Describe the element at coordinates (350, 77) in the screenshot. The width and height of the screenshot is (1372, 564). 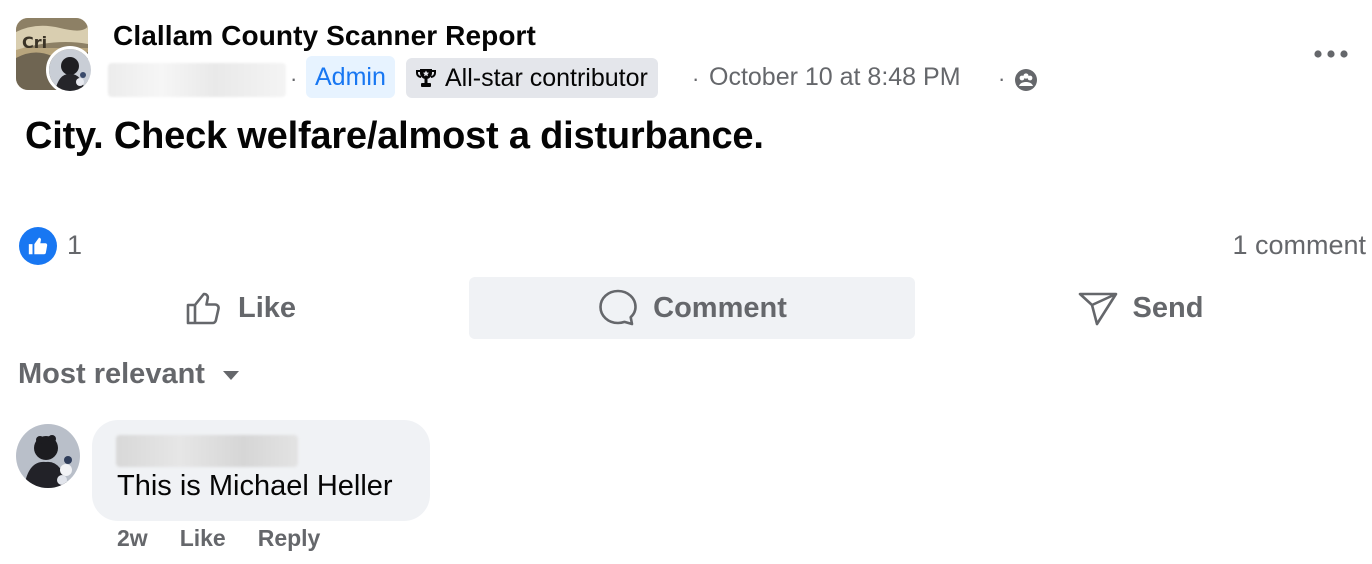
I see `admin-badge: Admin` at that location.